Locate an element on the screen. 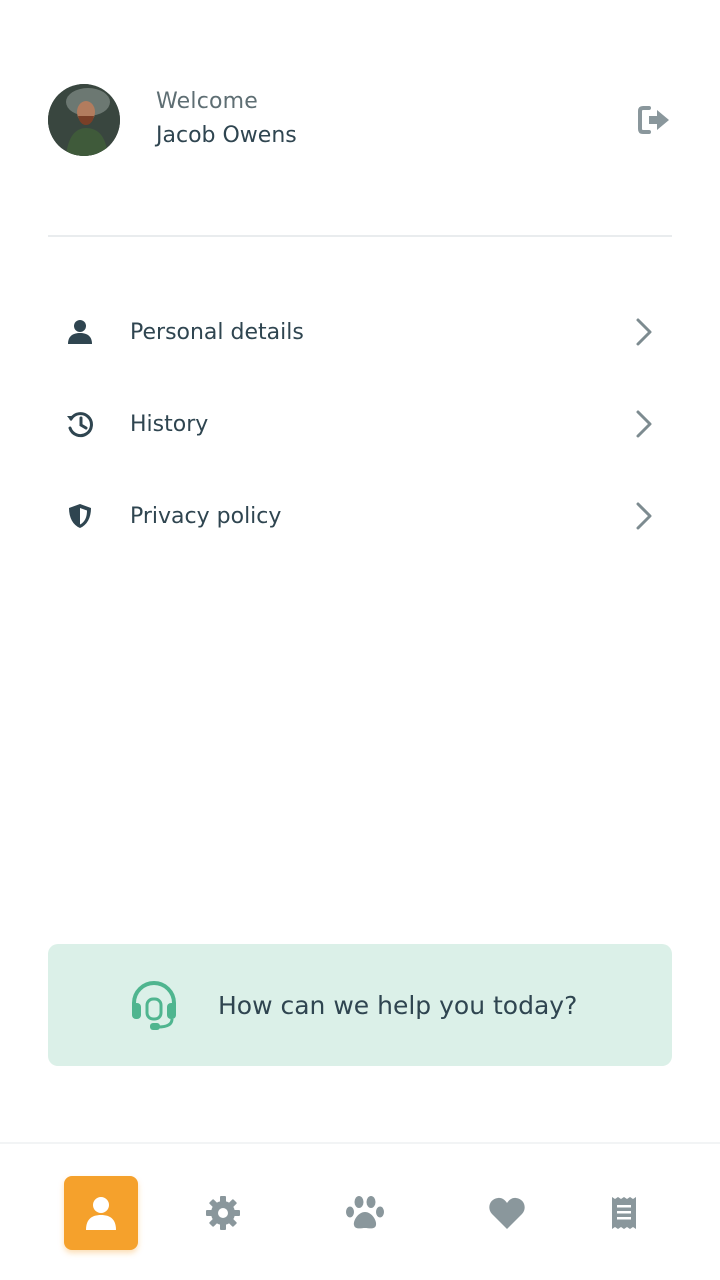 This screenshot has height=1280, width=720. shield-icon is located at coordinates (80, 516).